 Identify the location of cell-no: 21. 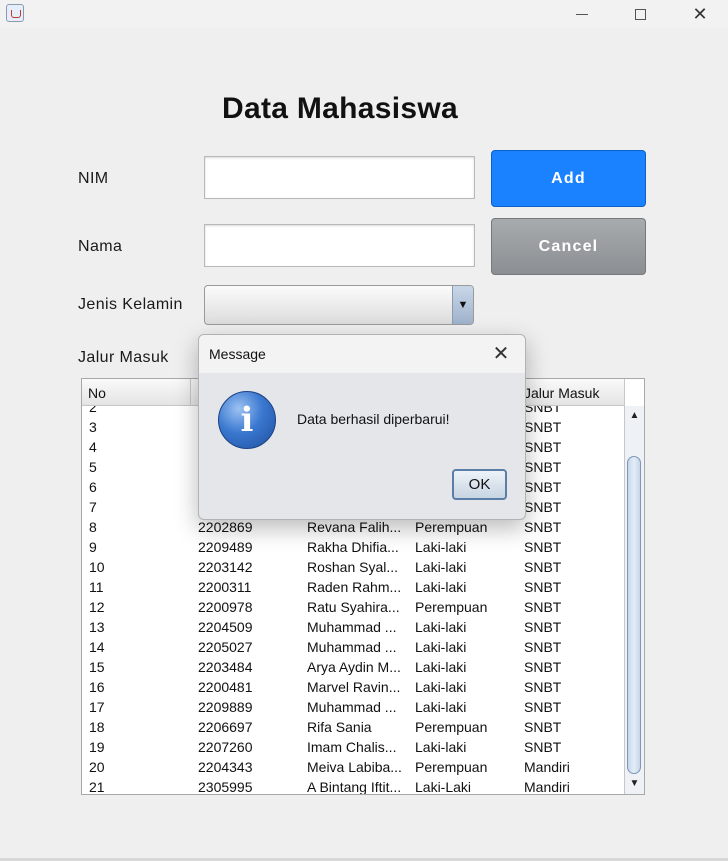
(97, 786).